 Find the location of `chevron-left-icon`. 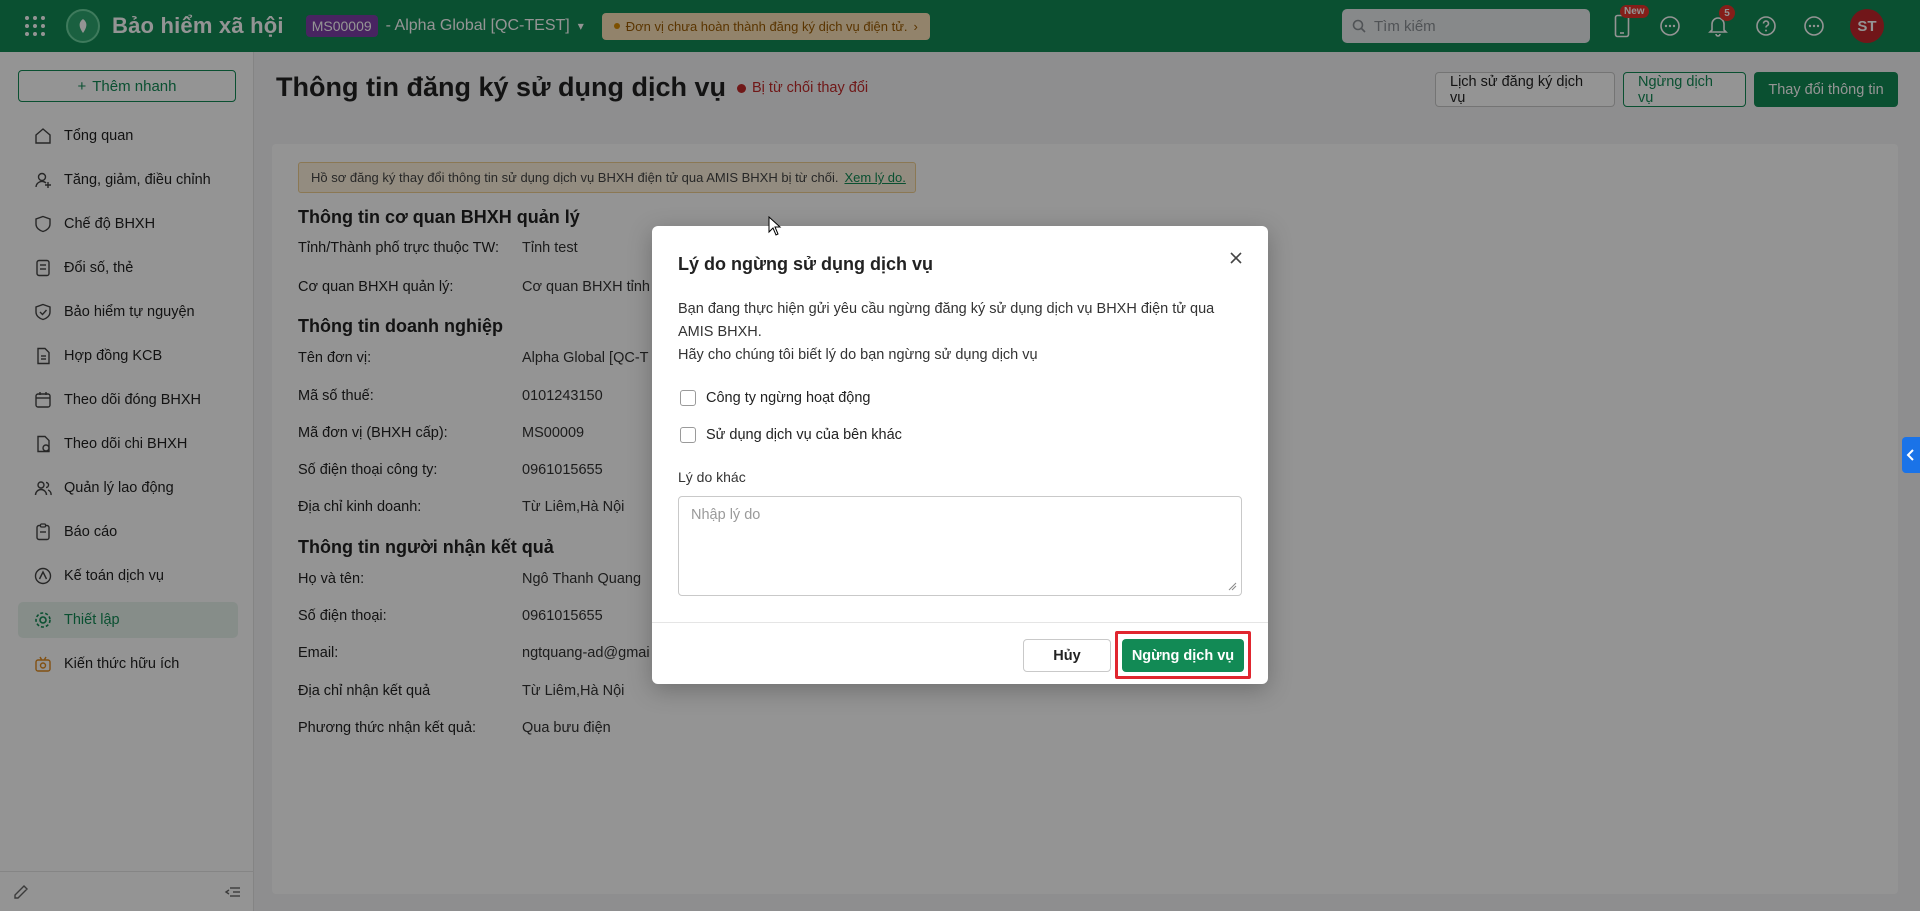

chevron-left-icon is located at coordinates (1910, 455).